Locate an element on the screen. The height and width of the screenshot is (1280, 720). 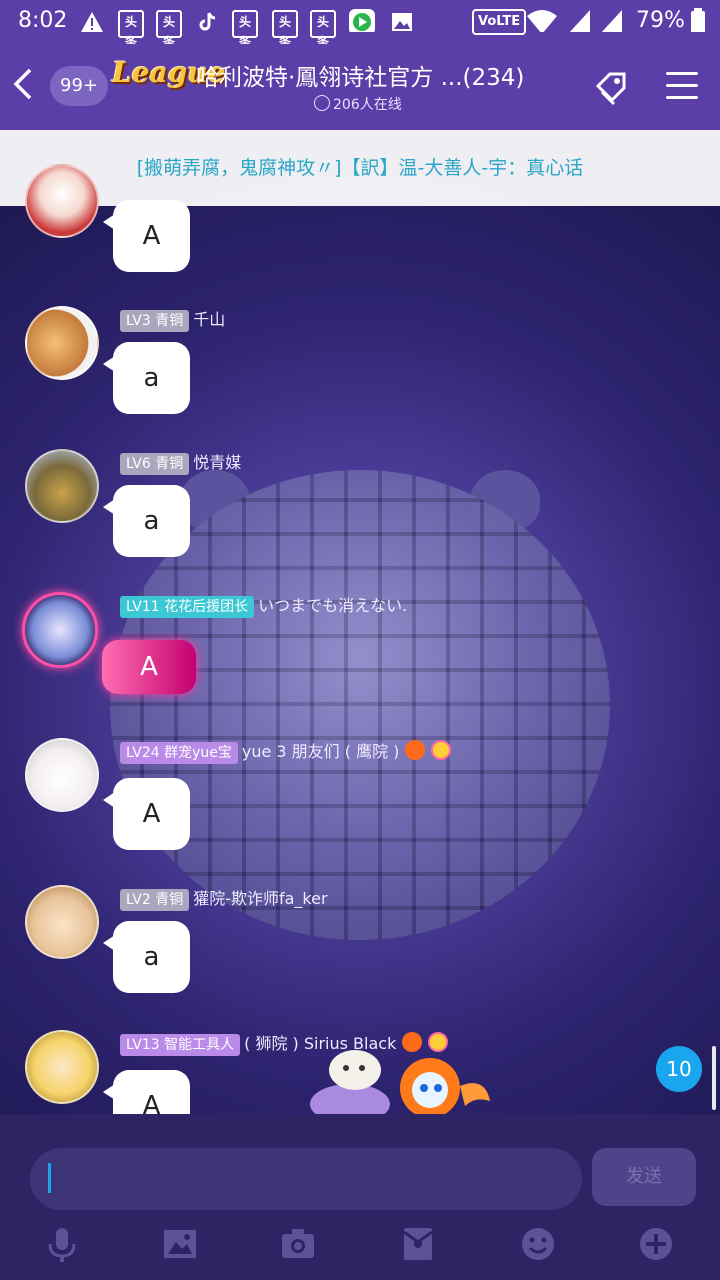
menu-icon is located at coordinates (682, 87).